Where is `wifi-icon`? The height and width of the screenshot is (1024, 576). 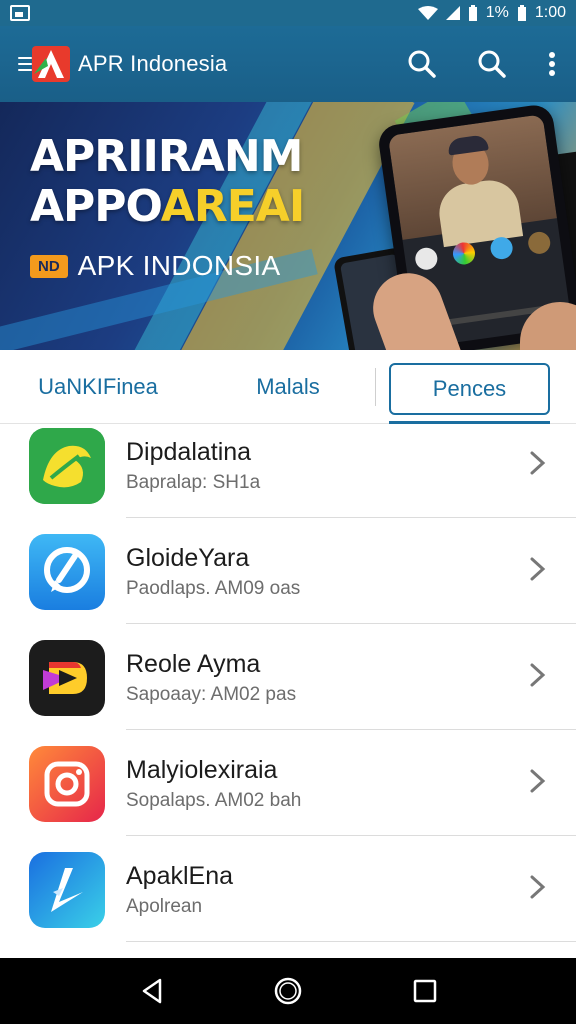 wifi-icon is located at coordinates (427, 13).